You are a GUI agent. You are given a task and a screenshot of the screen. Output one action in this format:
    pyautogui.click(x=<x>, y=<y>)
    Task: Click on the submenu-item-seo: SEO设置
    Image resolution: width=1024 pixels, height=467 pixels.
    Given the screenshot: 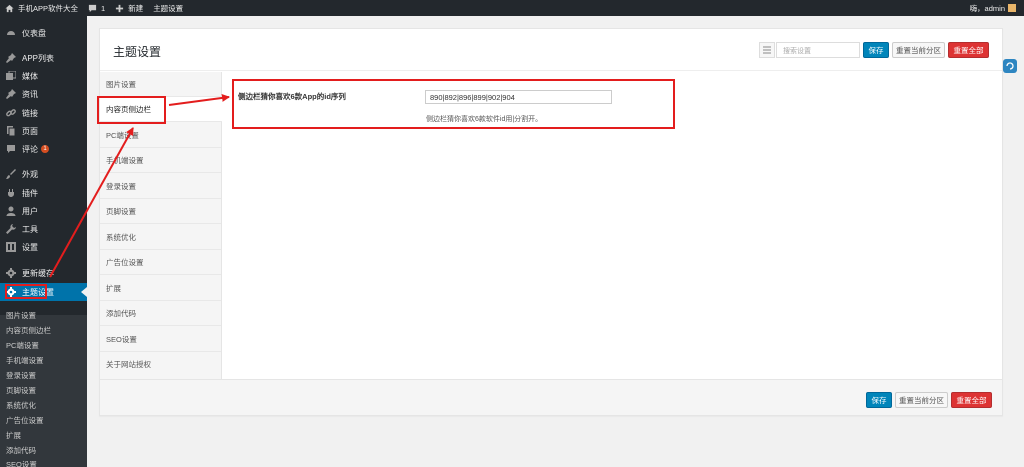 What is the action you would take?
    pyautogui.click(x=21, y=463)
    